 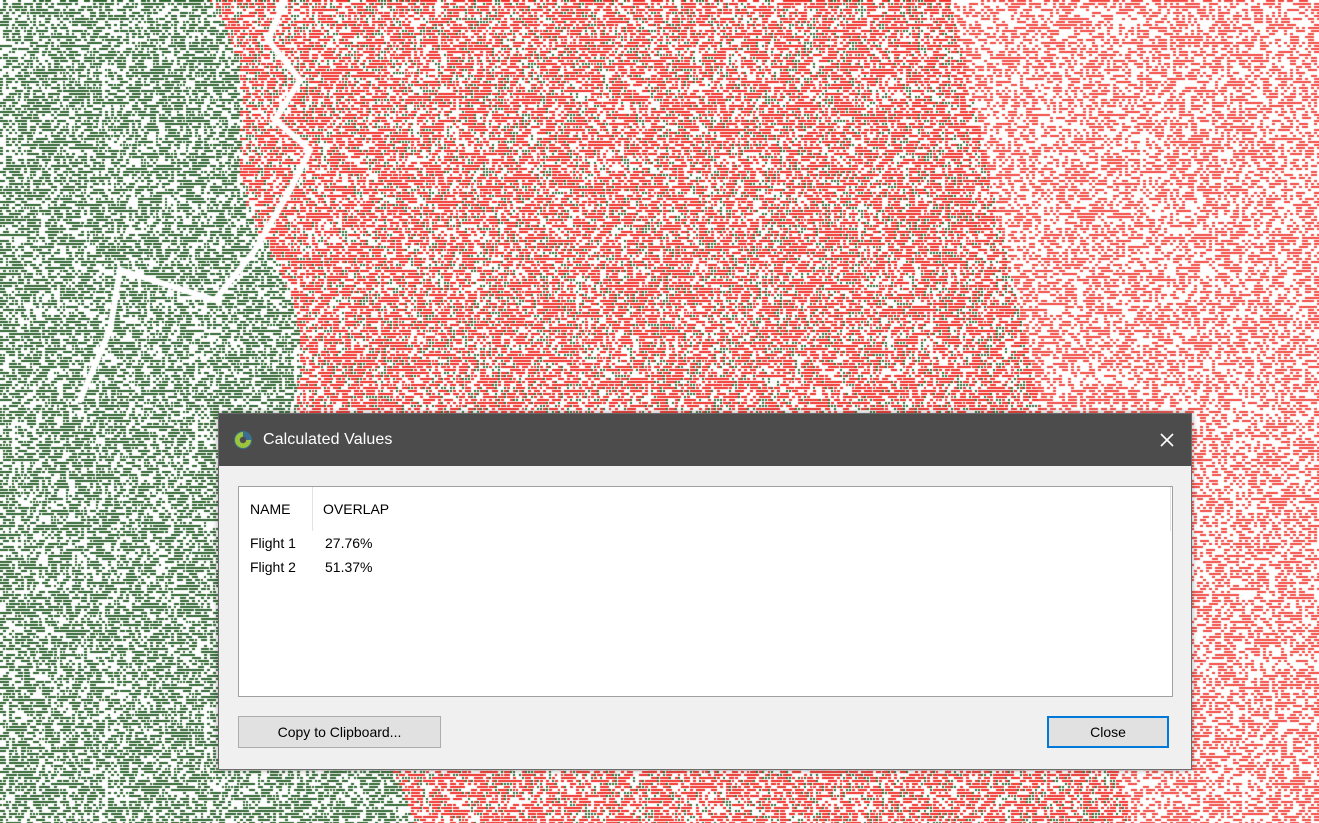 What do you see at coordinates (349, 543) in the screenshot?
I see `row-overlap: 27.76%` at bounding box center [349, 543].